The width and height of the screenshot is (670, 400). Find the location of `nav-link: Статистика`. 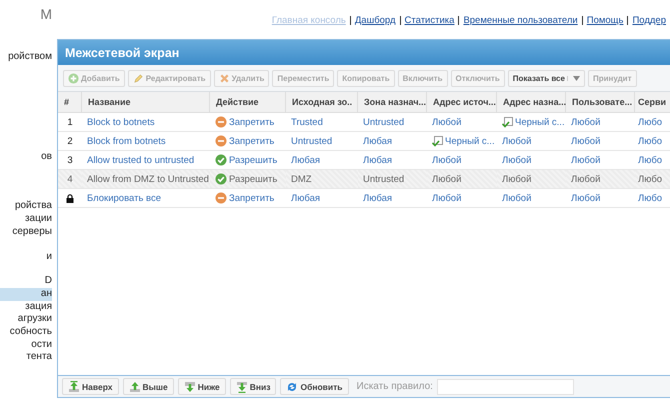

nav-link: Статистика is located at coordinates (429, 20).